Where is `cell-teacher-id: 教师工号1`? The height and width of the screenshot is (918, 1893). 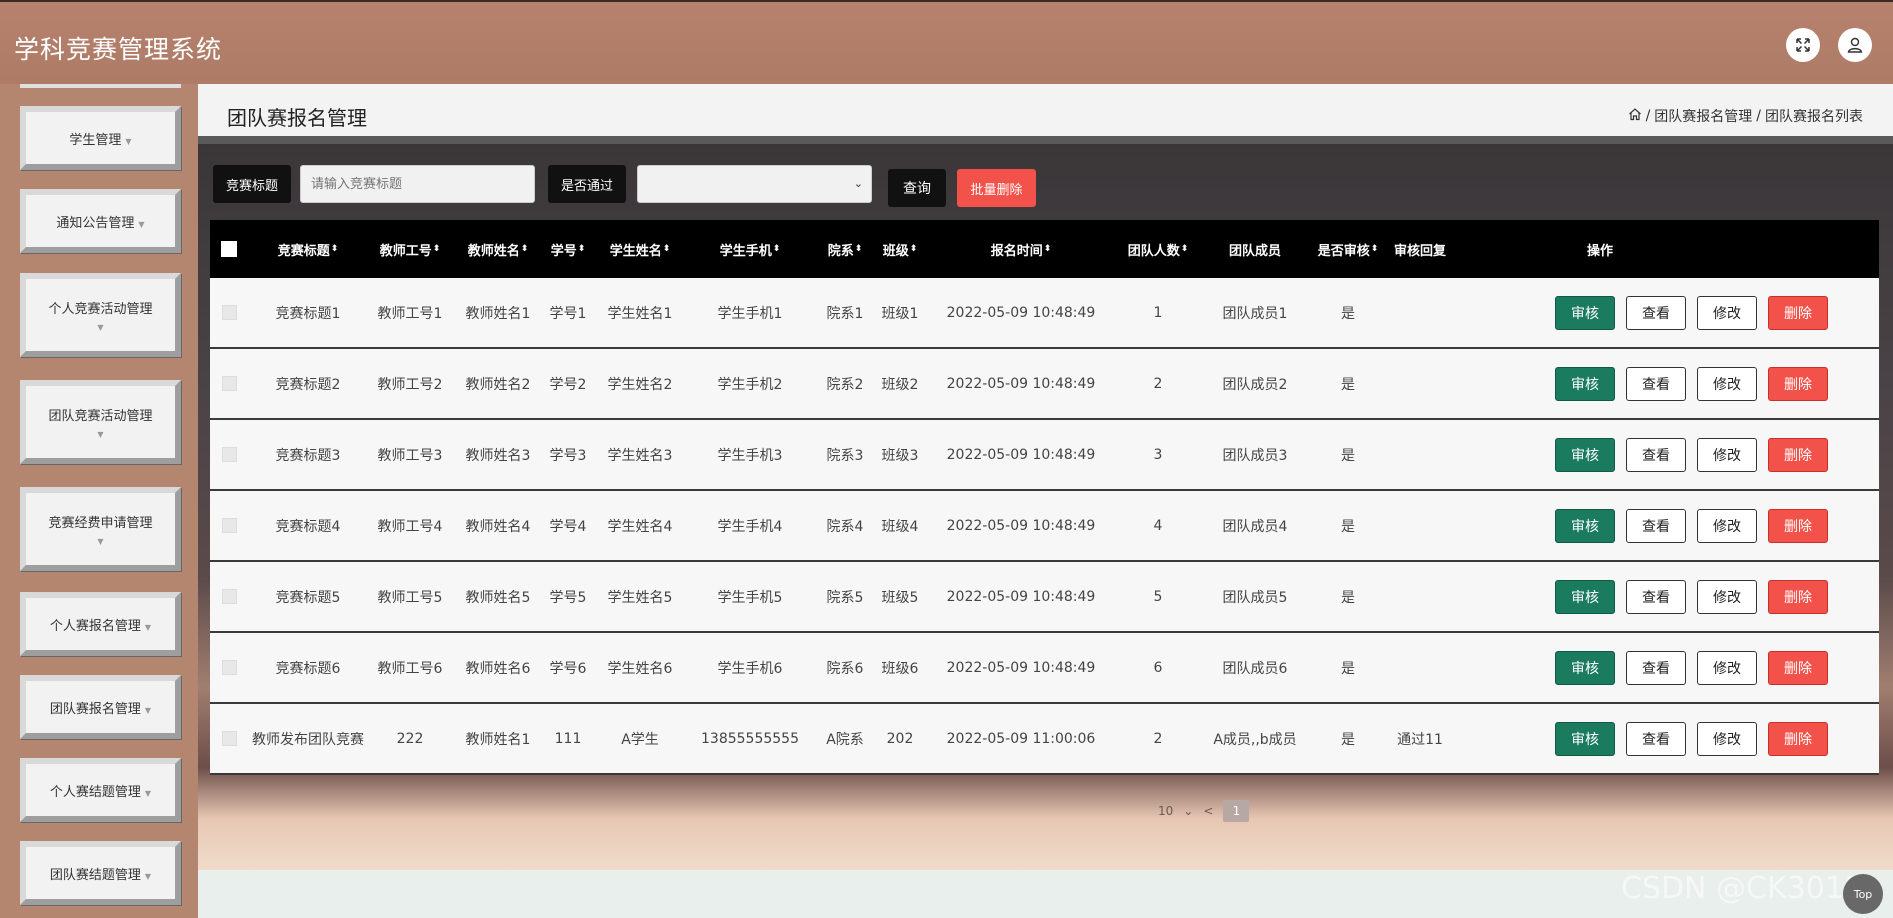 cell-teacher-id: 教师工号1 is located at coordinates (410, 313).